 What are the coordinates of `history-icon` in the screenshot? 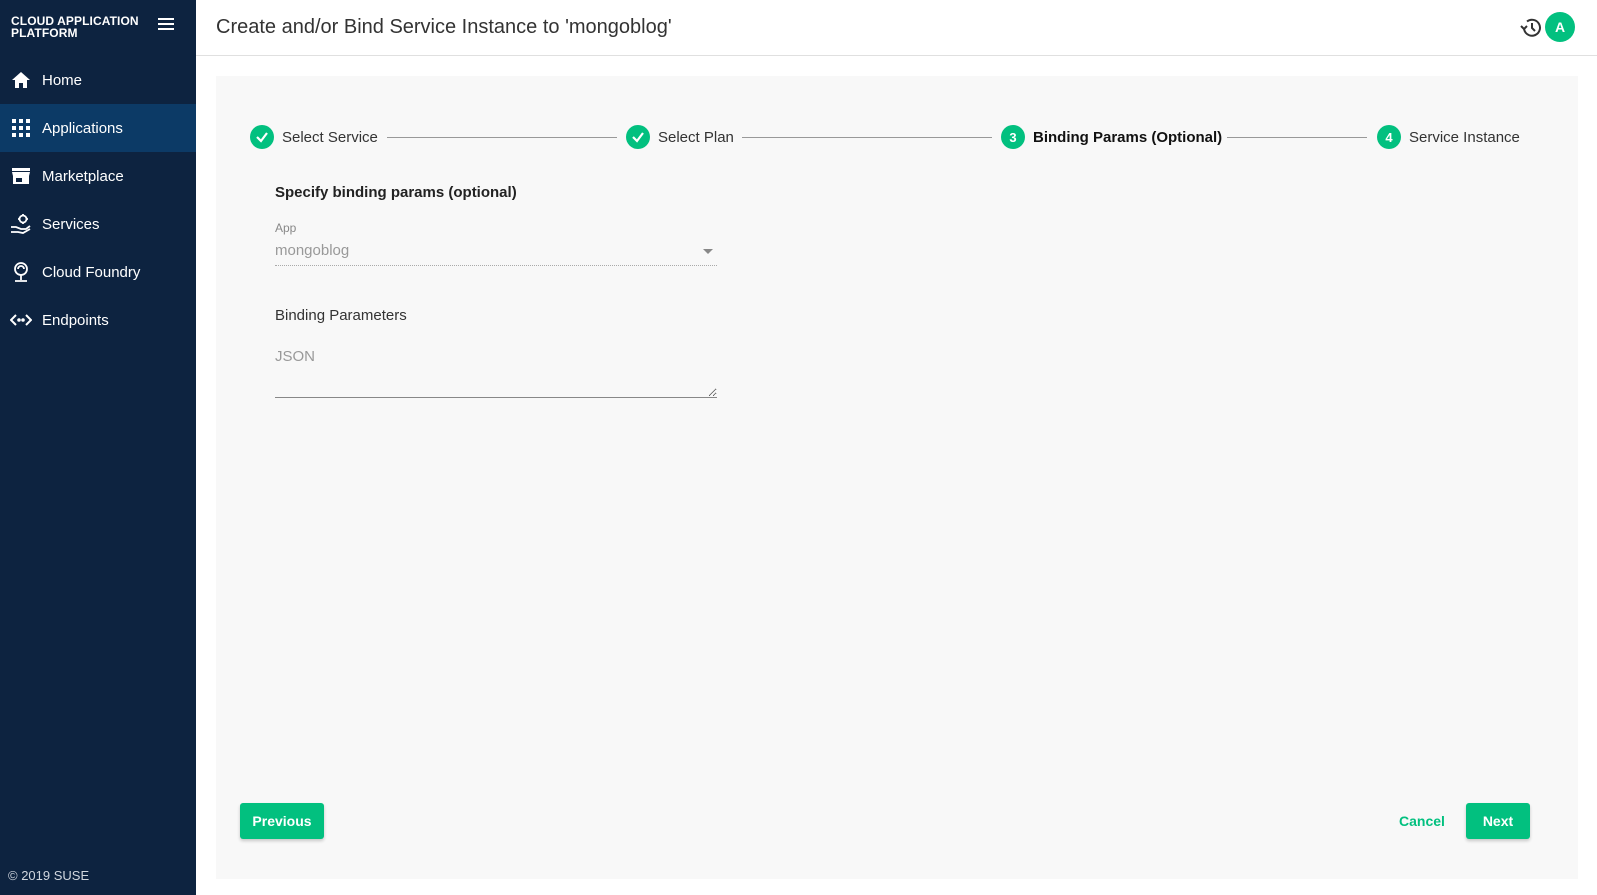 It's located at (1530, 27).